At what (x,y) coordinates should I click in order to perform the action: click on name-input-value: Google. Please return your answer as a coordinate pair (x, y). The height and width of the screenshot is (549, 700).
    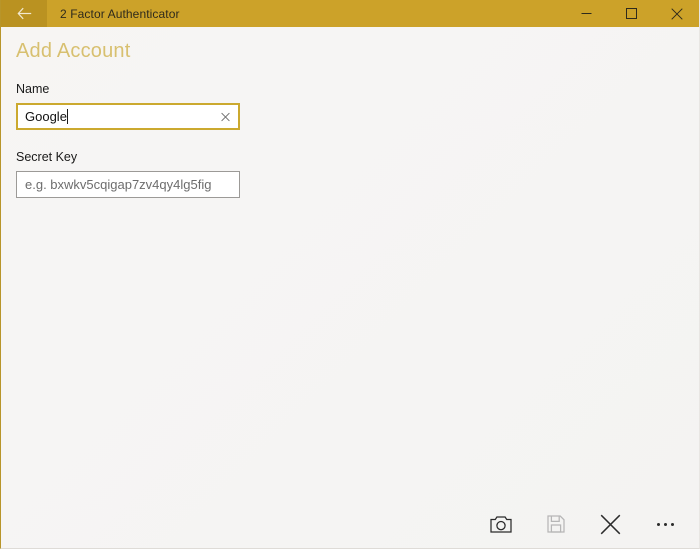
    Looking at the image, I should click on (46, 116).